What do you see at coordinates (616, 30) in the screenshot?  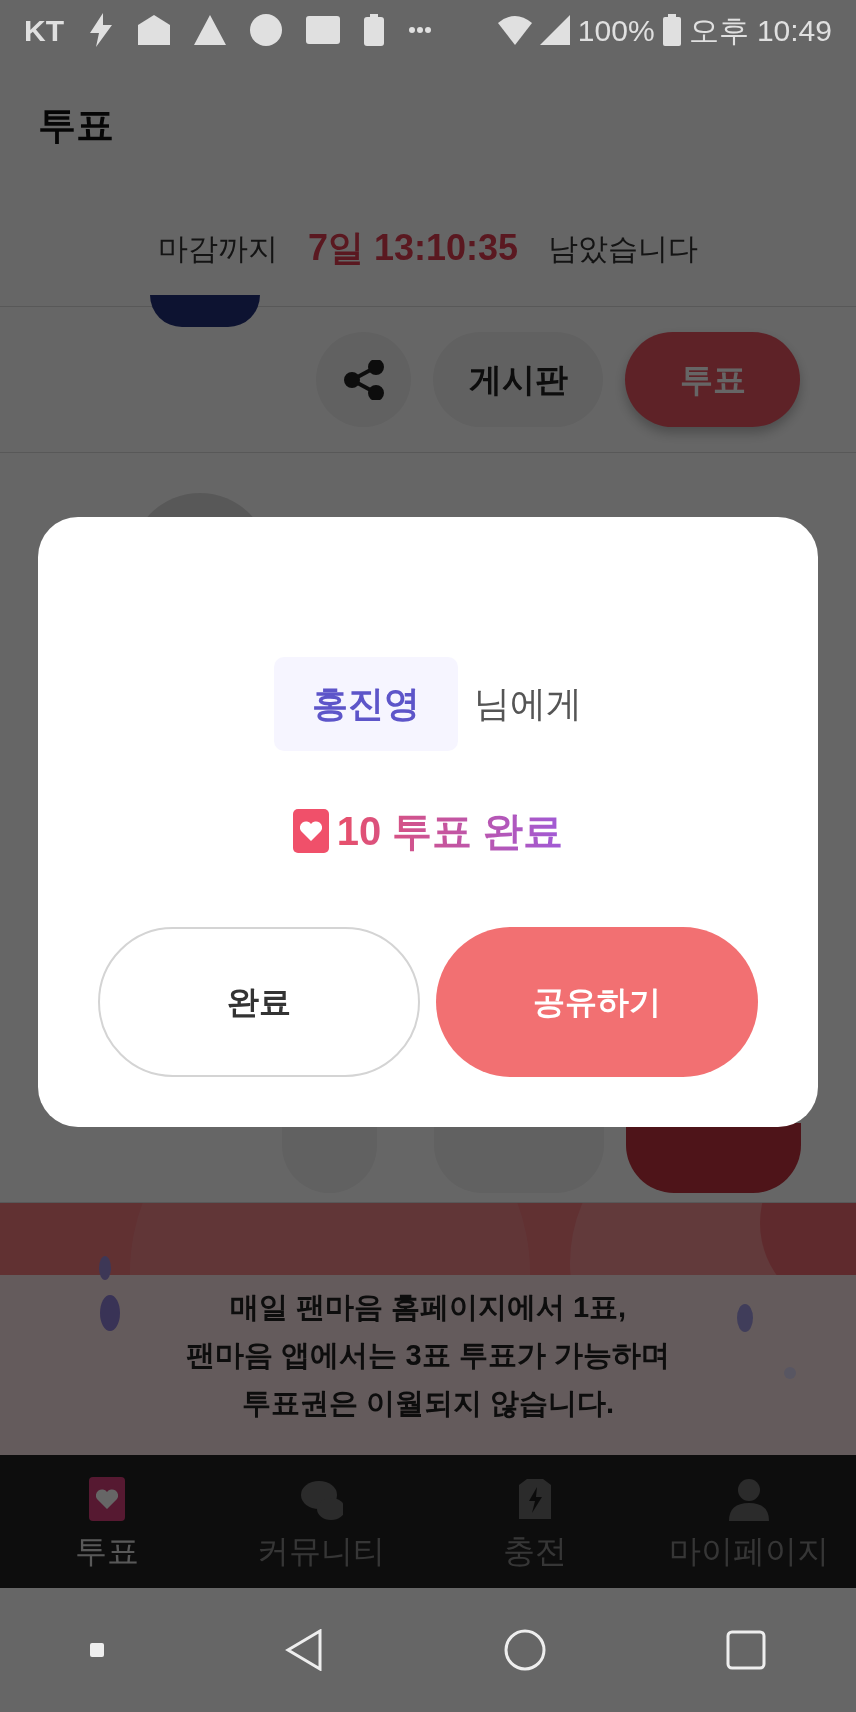 I see `battery-percent: 100%` at bounding box center [616, 30].